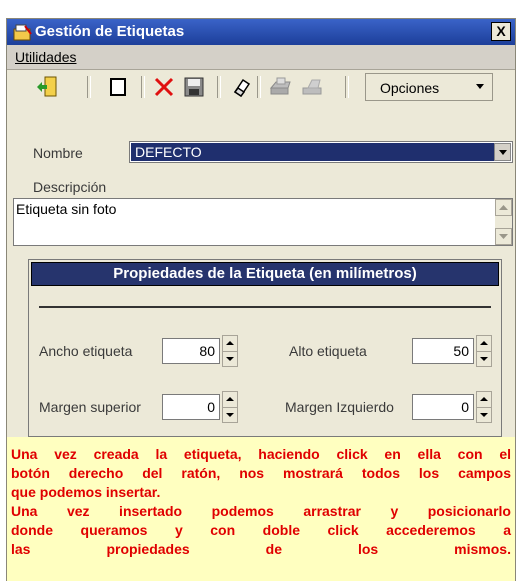 The height and width of the screenshot is (581, 520). What do you see at coordinates (191, 351) in the screenshot?
I see `ancho-input: 80` at bounding box center [191, 351].